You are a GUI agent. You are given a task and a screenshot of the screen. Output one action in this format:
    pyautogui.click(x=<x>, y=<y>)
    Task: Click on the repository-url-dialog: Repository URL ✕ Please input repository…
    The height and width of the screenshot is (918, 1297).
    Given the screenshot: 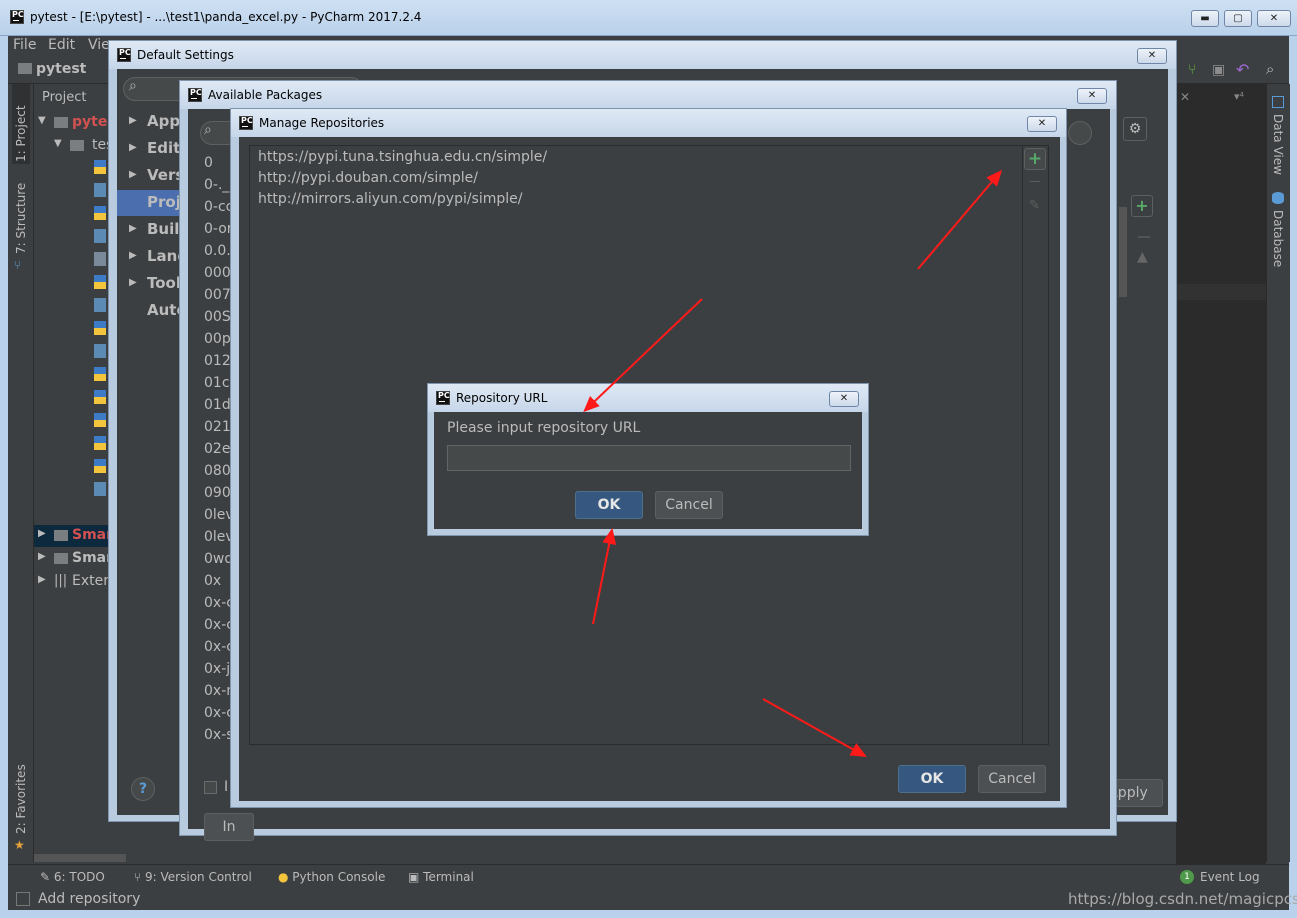 What is the action you would take?
    pyautogui.click(x=648, y=459)
    